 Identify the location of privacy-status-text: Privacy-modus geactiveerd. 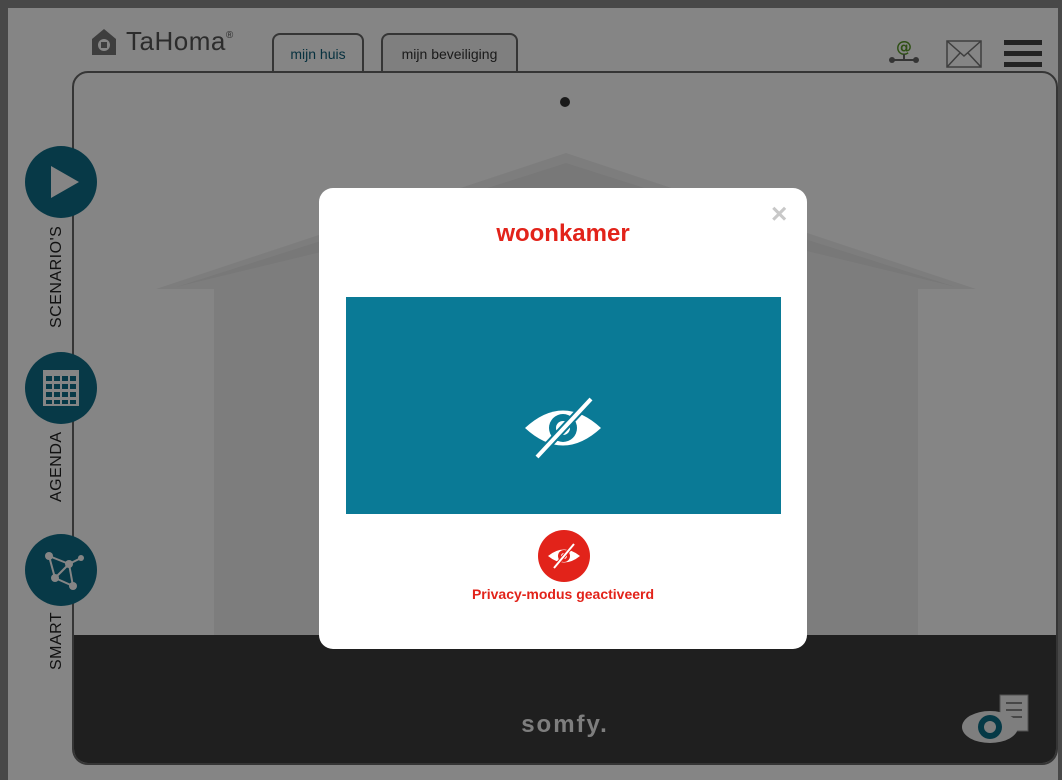
(563, 594).